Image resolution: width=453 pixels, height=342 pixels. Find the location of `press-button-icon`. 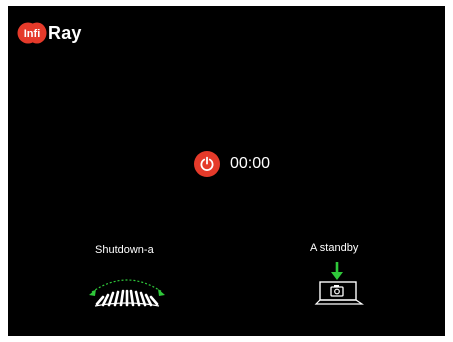

press-button-icon is located at coordinates (337, 284).